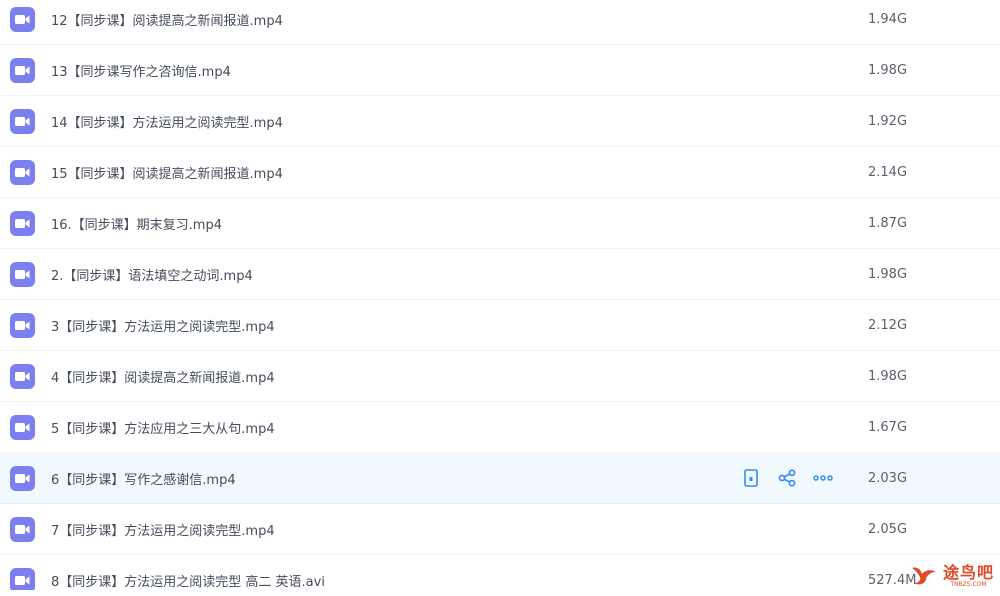 The image size is (1000, 596). What do you see at coordinates (500, 223) in the screenshot?
I see `file-row: 16.【同步课】期末复习.mp4 1.87G` at bounding box center [500, 223].